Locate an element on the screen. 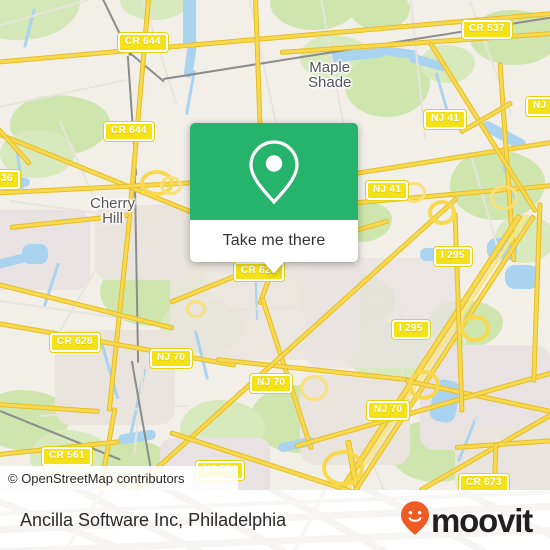 This screenshot has width=550, height=550. road-shield-nj-3x-edge: NJ 3 is located at coordinates (538, 106).